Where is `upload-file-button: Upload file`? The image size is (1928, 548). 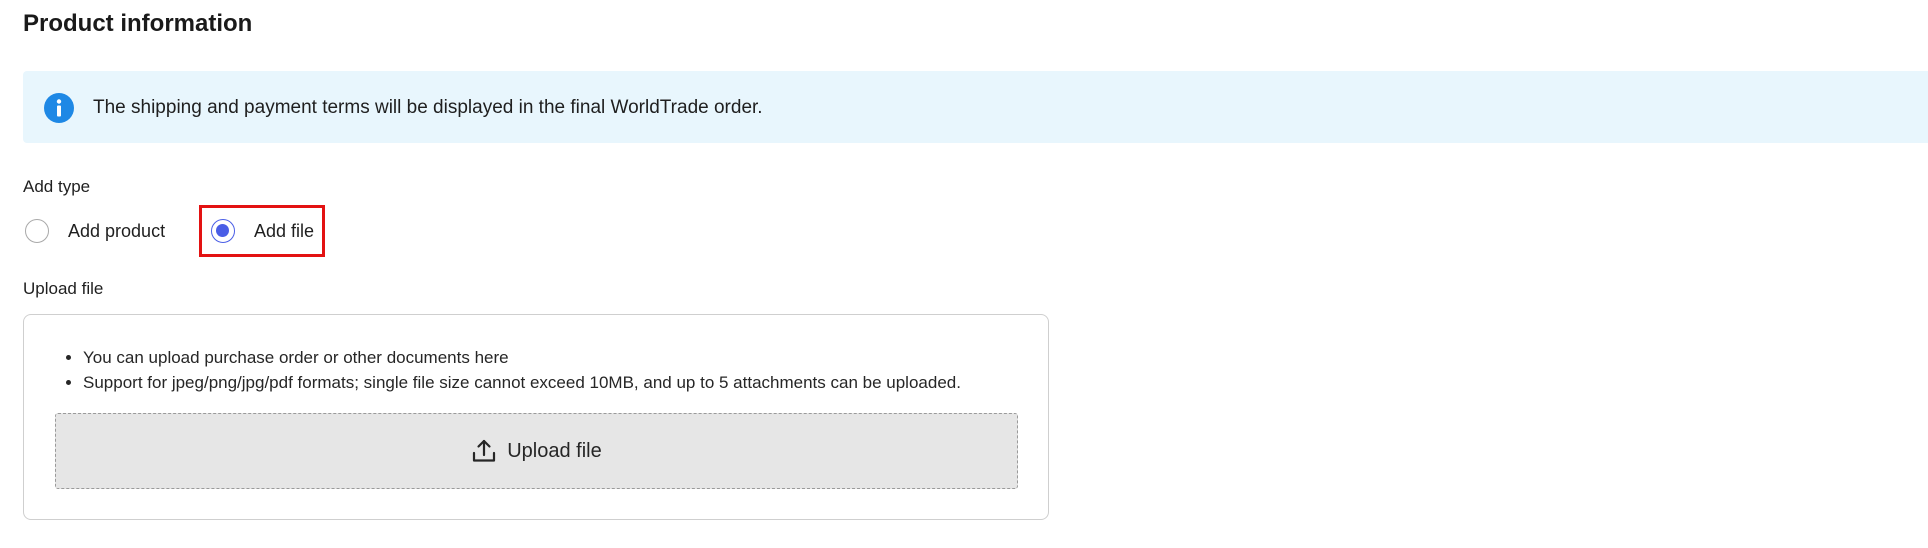 upload-file-button: Upload file is located at coordinates (536, 451).